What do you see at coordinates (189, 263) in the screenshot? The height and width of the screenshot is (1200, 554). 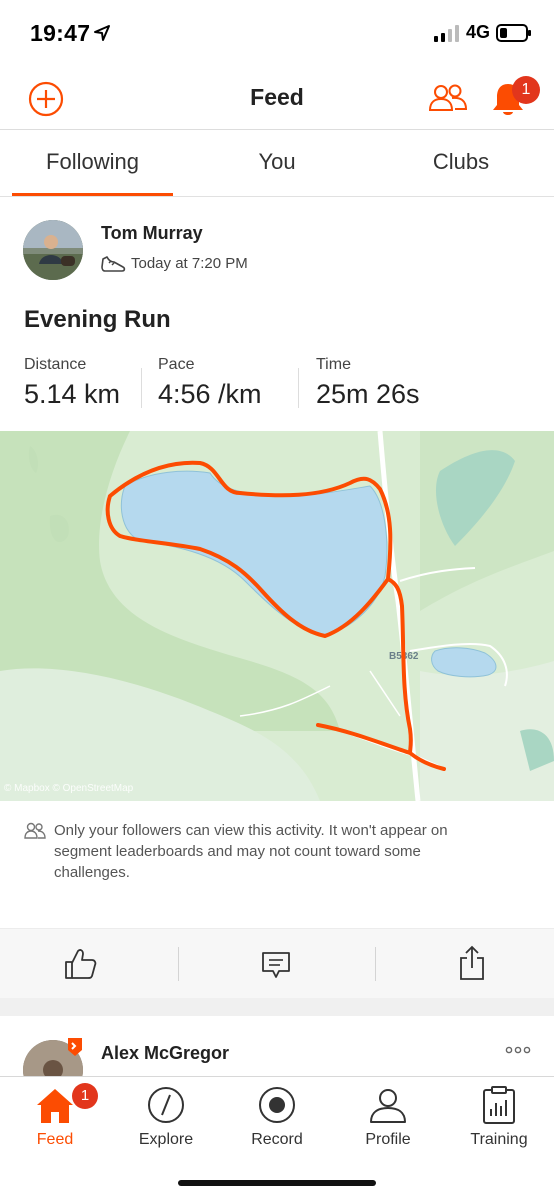 I see `activity-timestamp: Today at 7:20 PM` at bounding box center [189, 263].